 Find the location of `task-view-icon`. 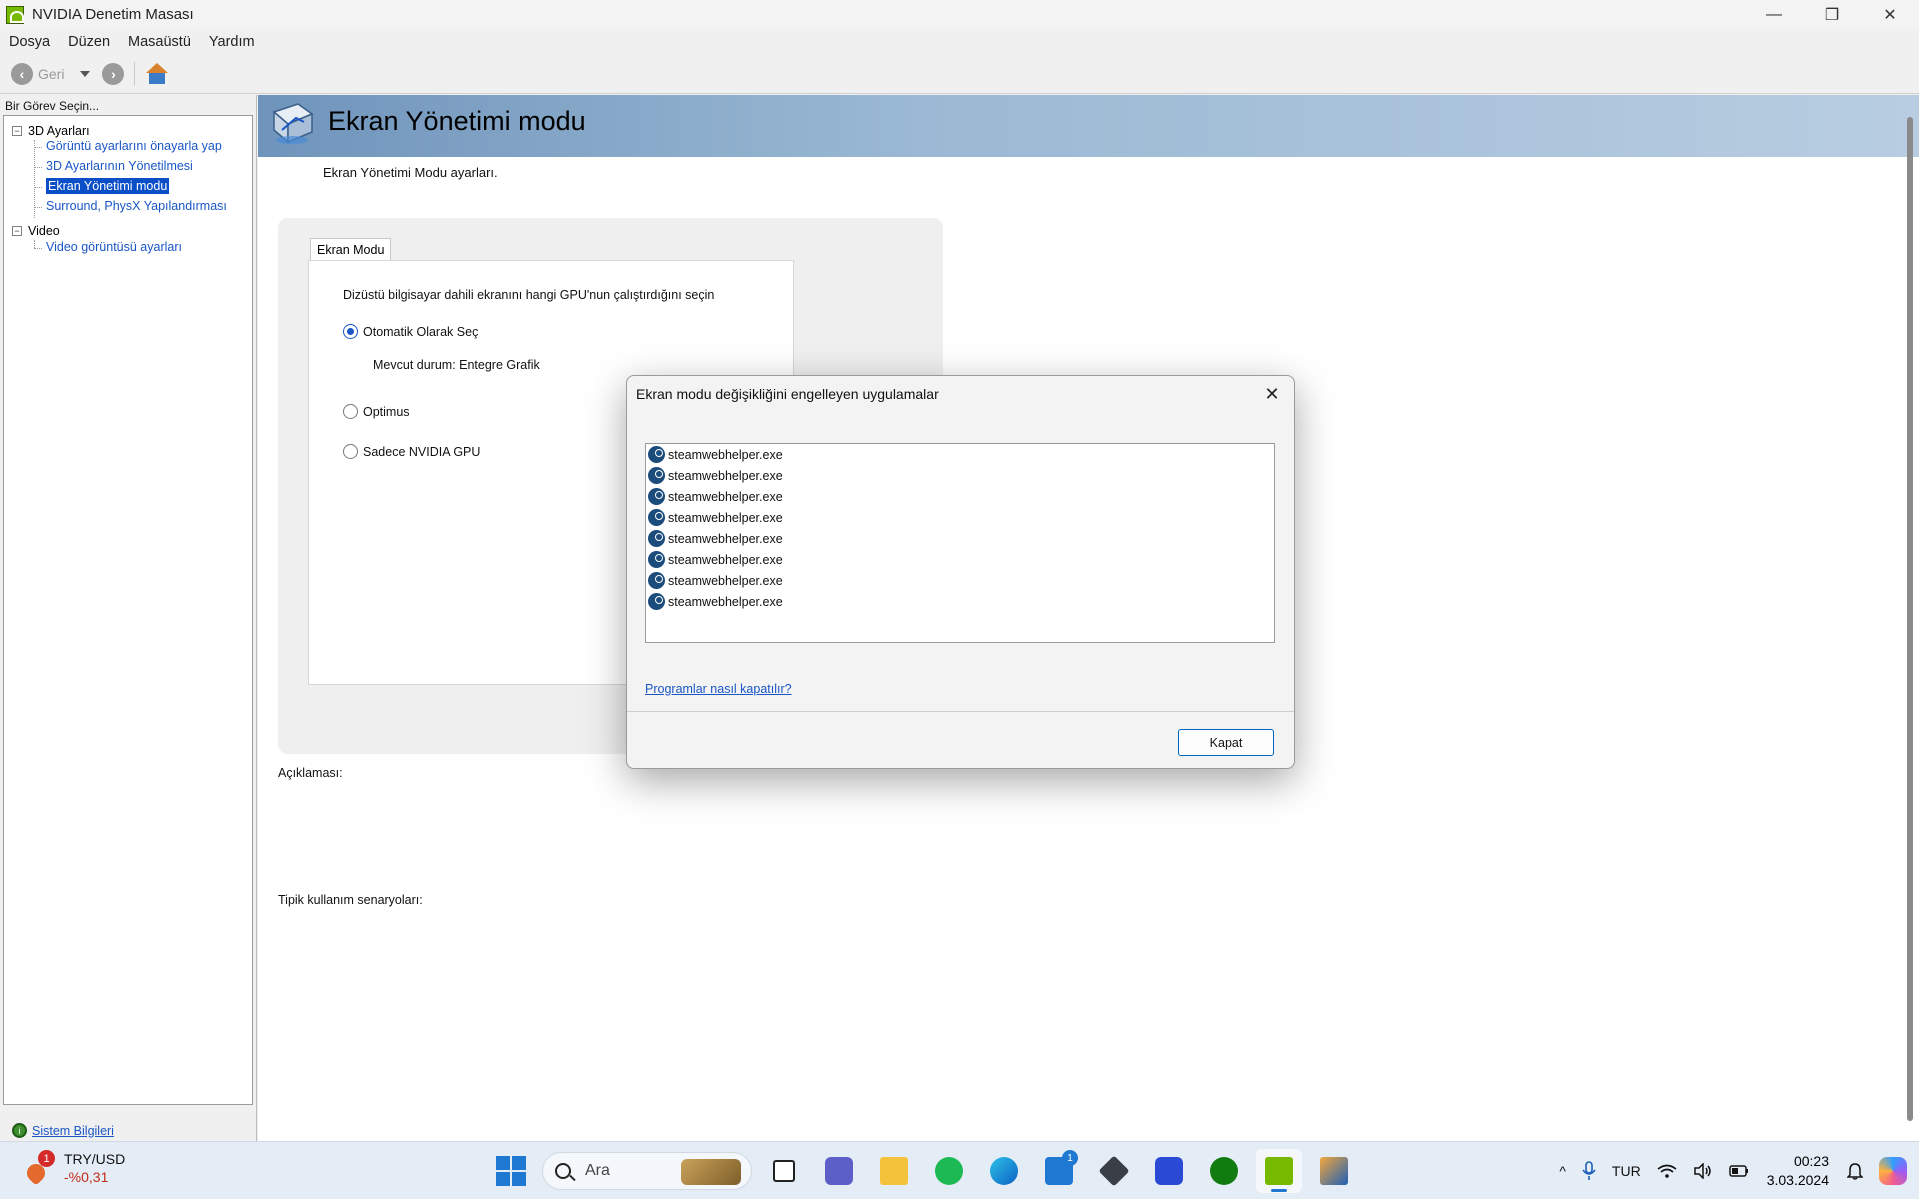

task-view-icon is located at coordinates (784, 1171).